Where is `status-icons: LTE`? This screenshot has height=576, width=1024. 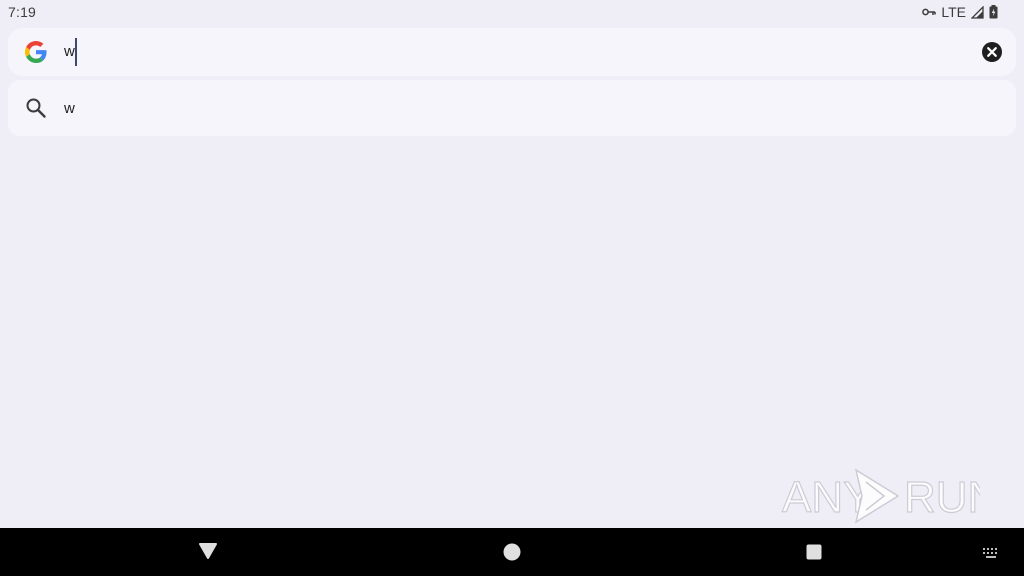 status-icons: LTE is located at coordinates (960, 12).